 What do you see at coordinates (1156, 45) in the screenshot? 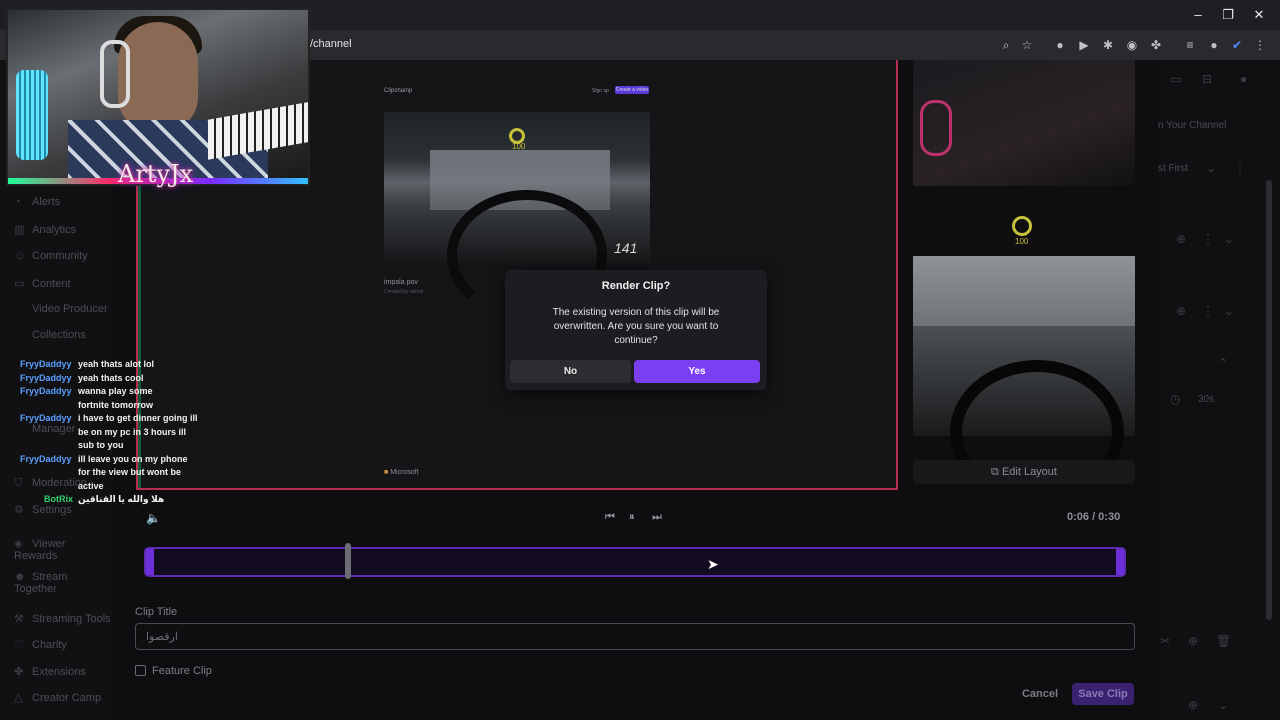
I see `extensions-puzzle-icon: ✤` at bounding box center [1156, 45].